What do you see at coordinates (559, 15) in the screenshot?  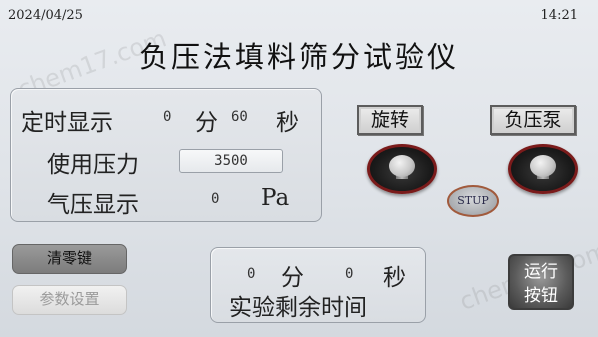 I see `clock-display: 14:21` at bounding box center [559, 15].